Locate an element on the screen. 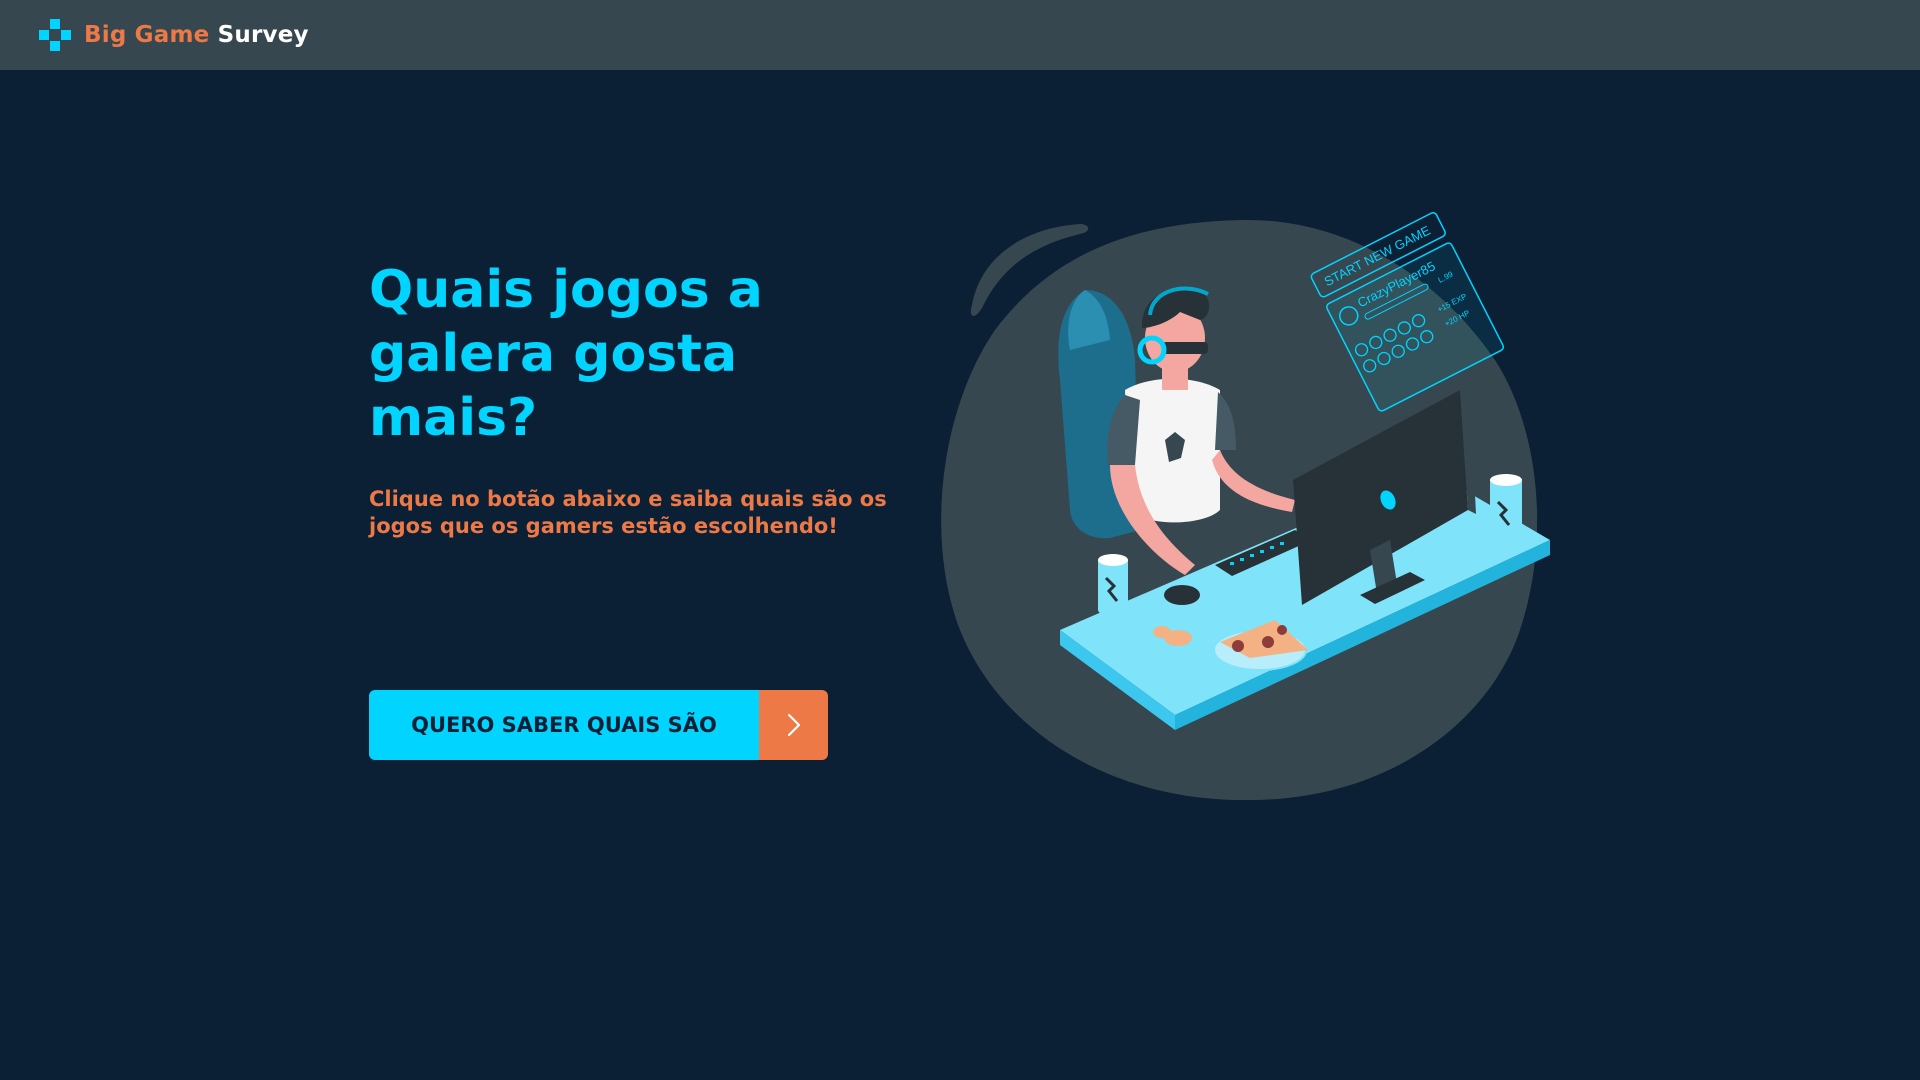 The height and width of the screenshot is (1080, 1920). navbar: Big Game Survey is located at coordinates (960, 35).